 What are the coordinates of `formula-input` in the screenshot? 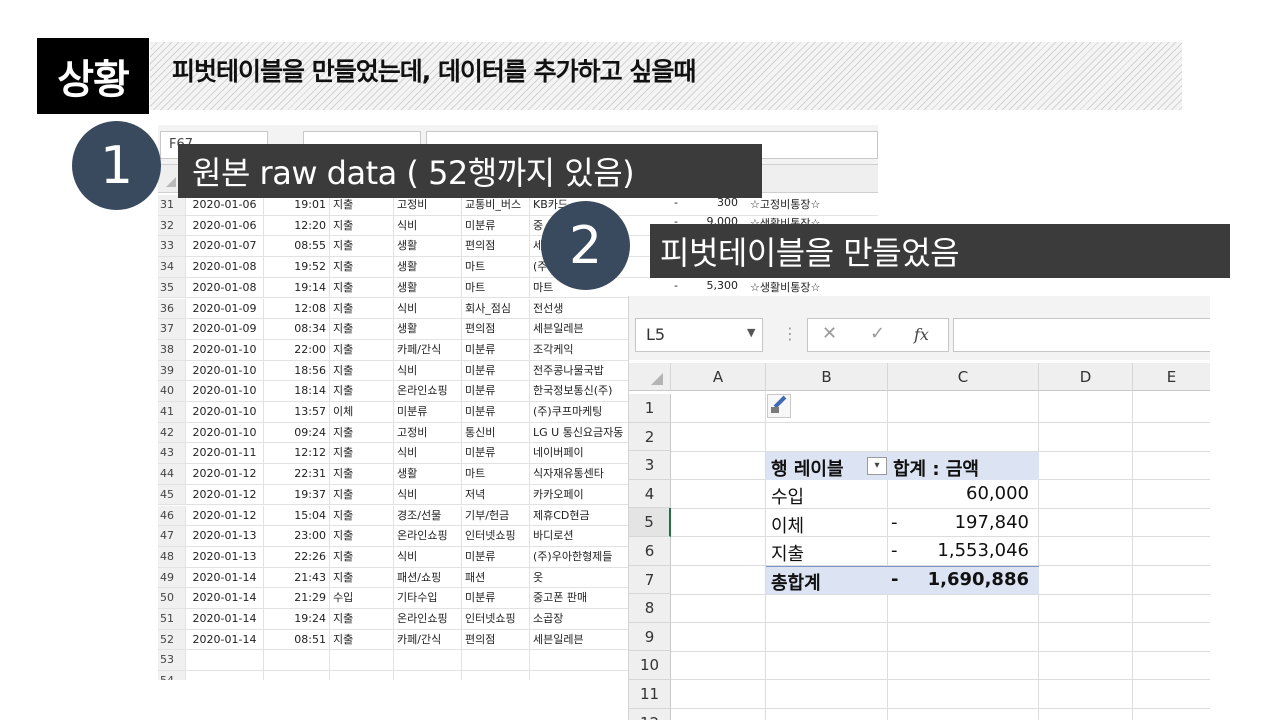 It's located at (1081, 335).